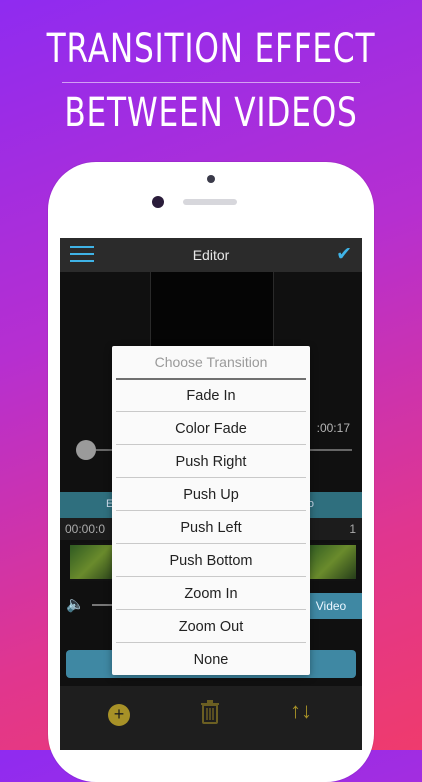 The width and height of the screenshot is (422, 782). What do you see at coordinates (211, 362) in the screenshot?
I see `dialog-title: Choose Transition` at bounding box center [211, 362].